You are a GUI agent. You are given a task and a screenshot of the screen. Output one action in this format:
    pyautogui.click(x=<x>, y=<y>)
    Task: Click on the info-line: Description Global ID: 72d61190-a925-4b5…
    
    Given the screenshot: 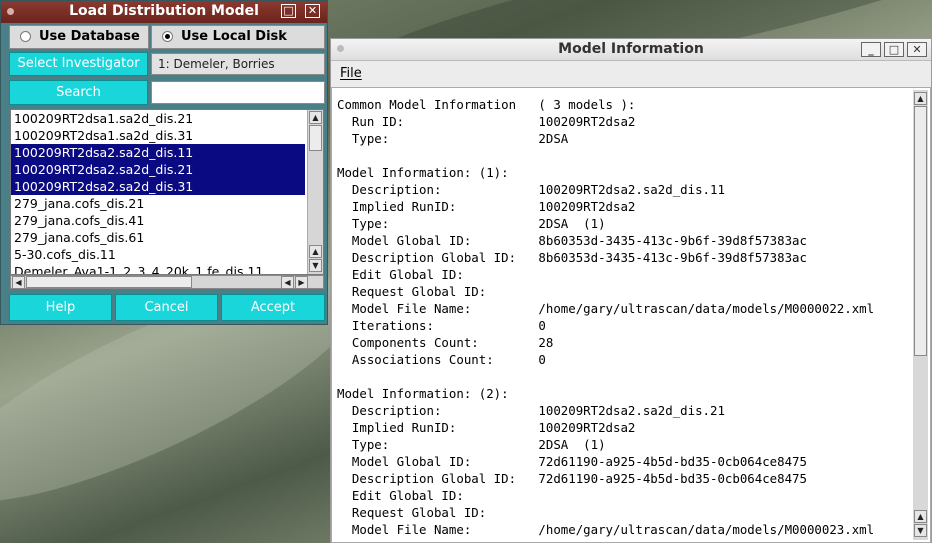 What is the action you would take?
    pyautogui.click(x=572, y=478)
    